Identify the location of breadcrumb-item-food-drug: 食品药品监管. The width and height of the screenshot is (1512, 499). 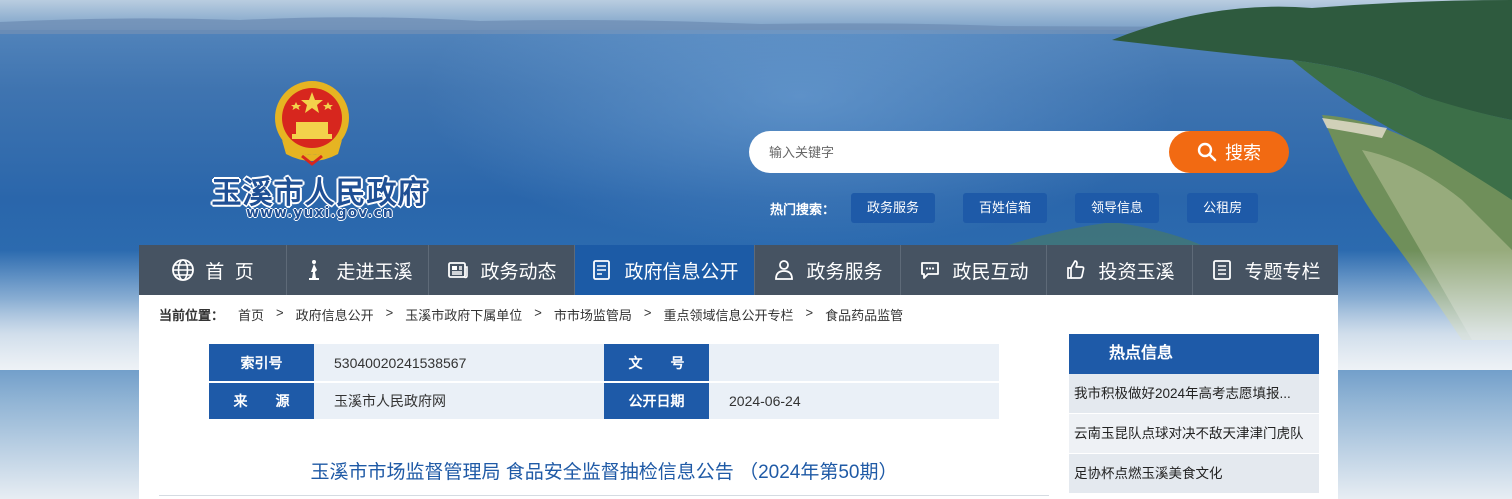
(864, 314).